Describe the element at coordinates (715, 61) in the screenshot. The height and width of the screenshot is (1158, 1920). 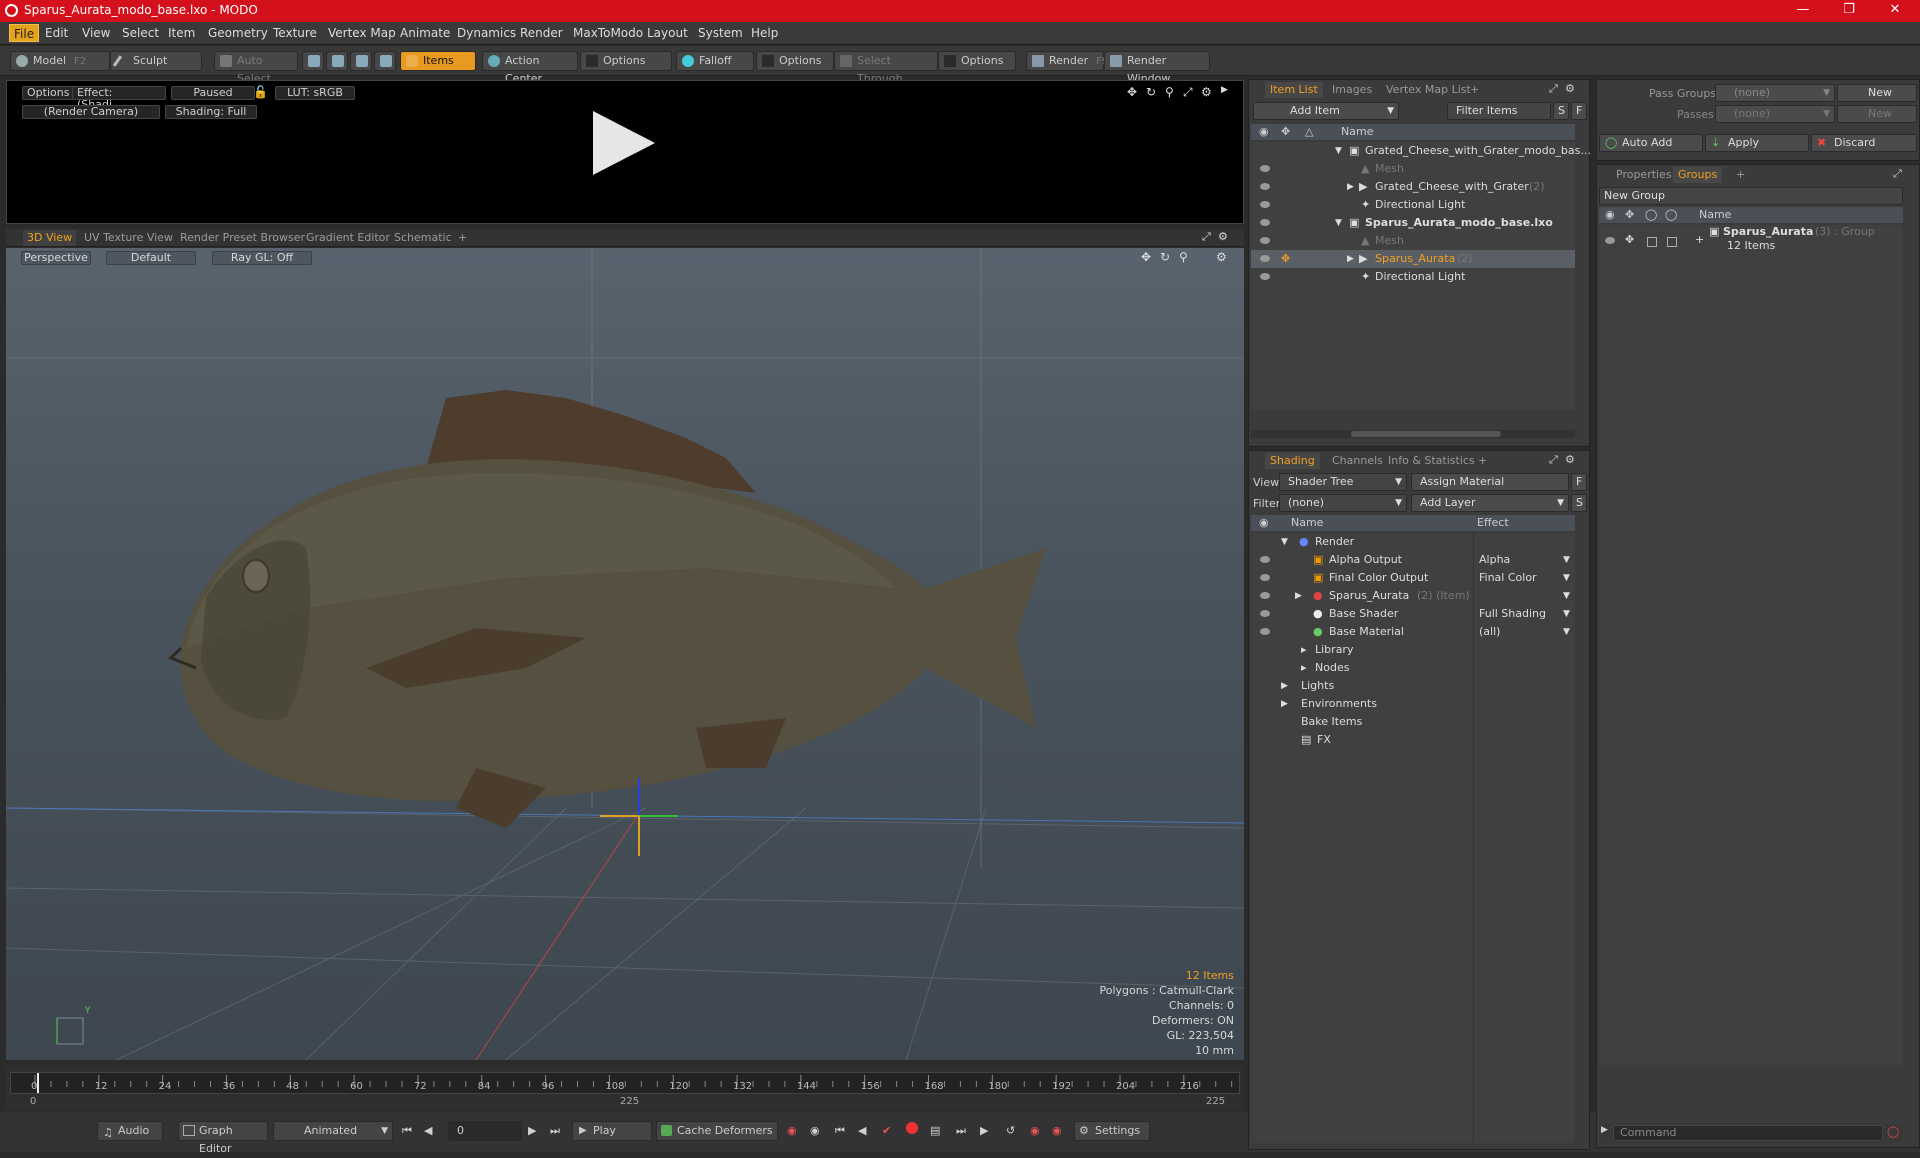
I see `falloff-button: Falloff` at that location.